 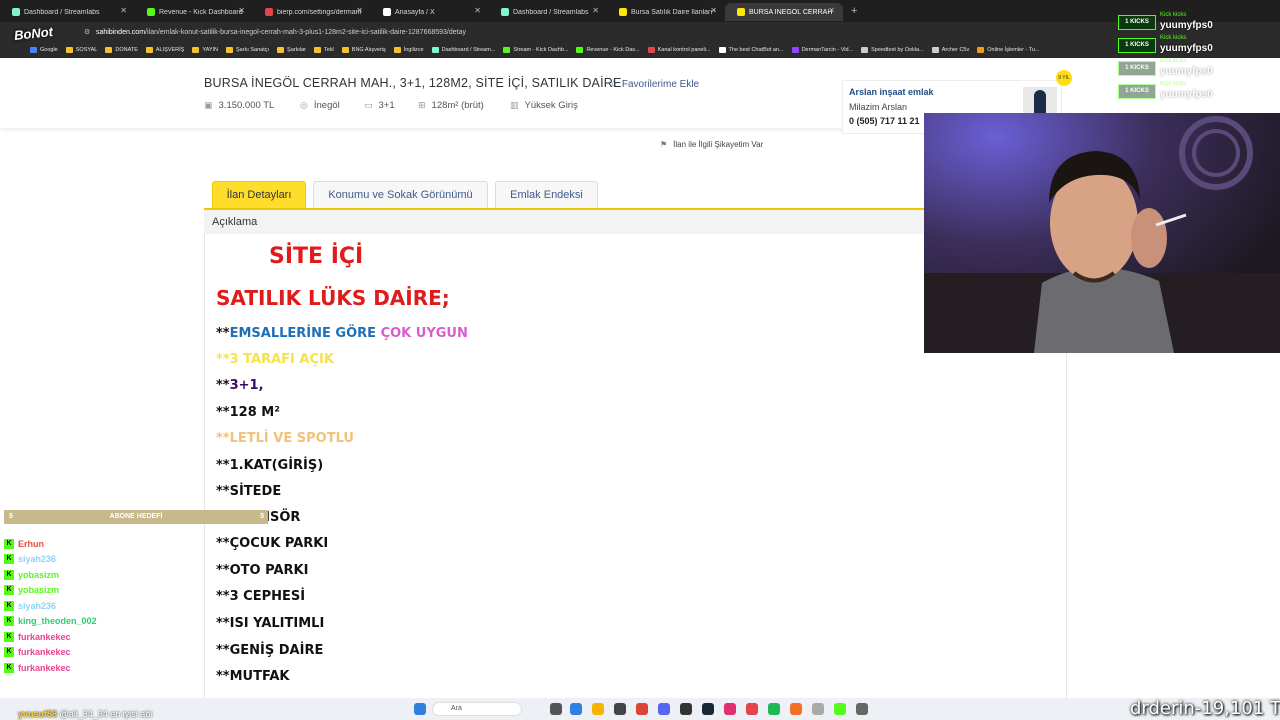 I want to click on bookmark-label: Tekl, so click(x=329, y=50).